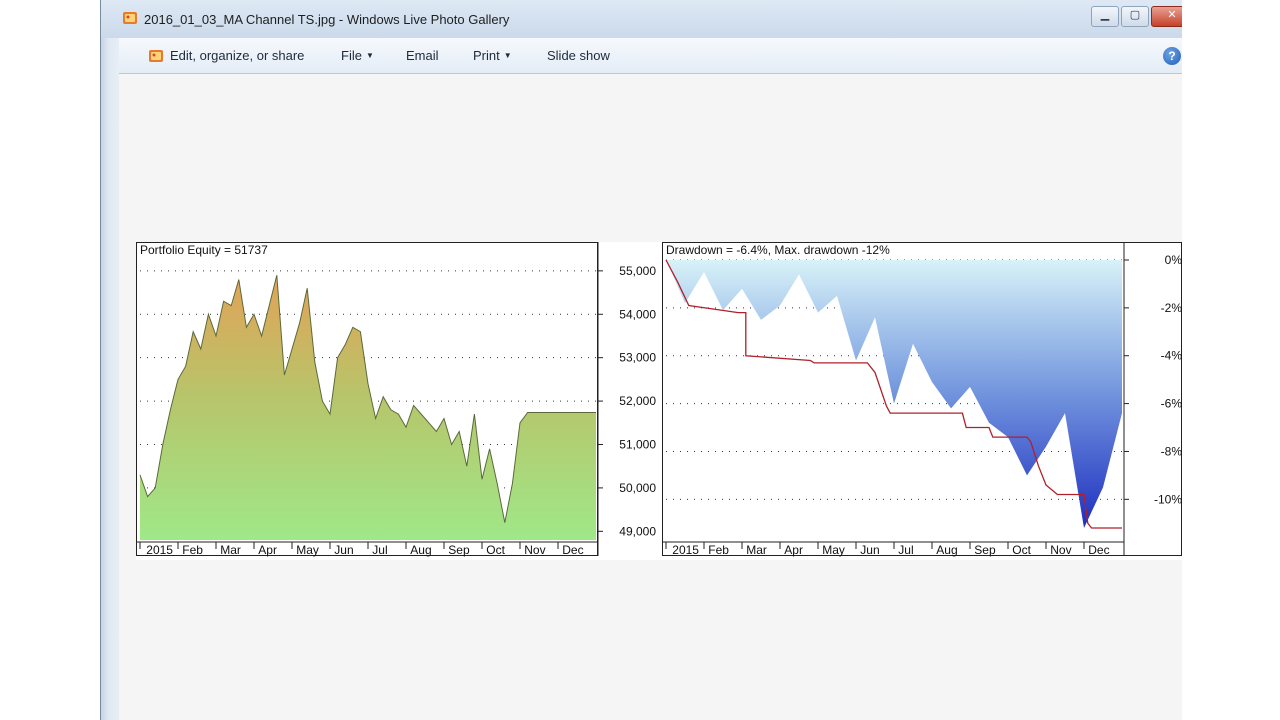 This screenshot has height=720, width=1280. Describe the element at coordinates (1173, 260) in the screenshot. I see `y-tick-label: 0%` at that location.